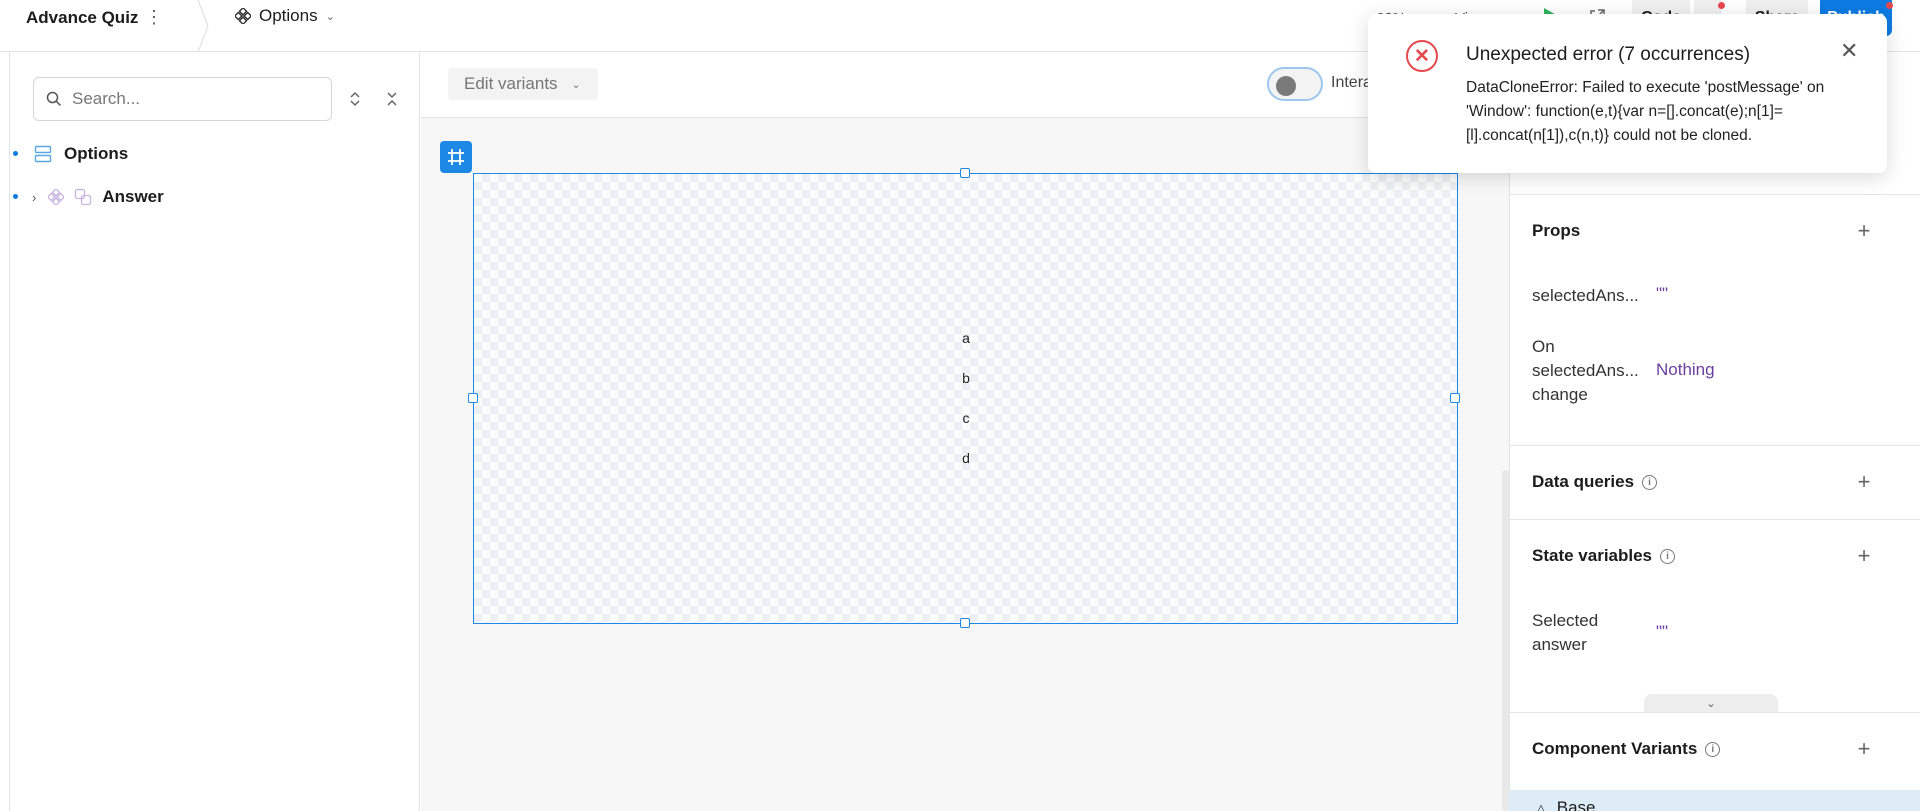 The height and width of the screenshot is (811, 1920). I want to click on props-section-title: Props, so click(1556, 231).